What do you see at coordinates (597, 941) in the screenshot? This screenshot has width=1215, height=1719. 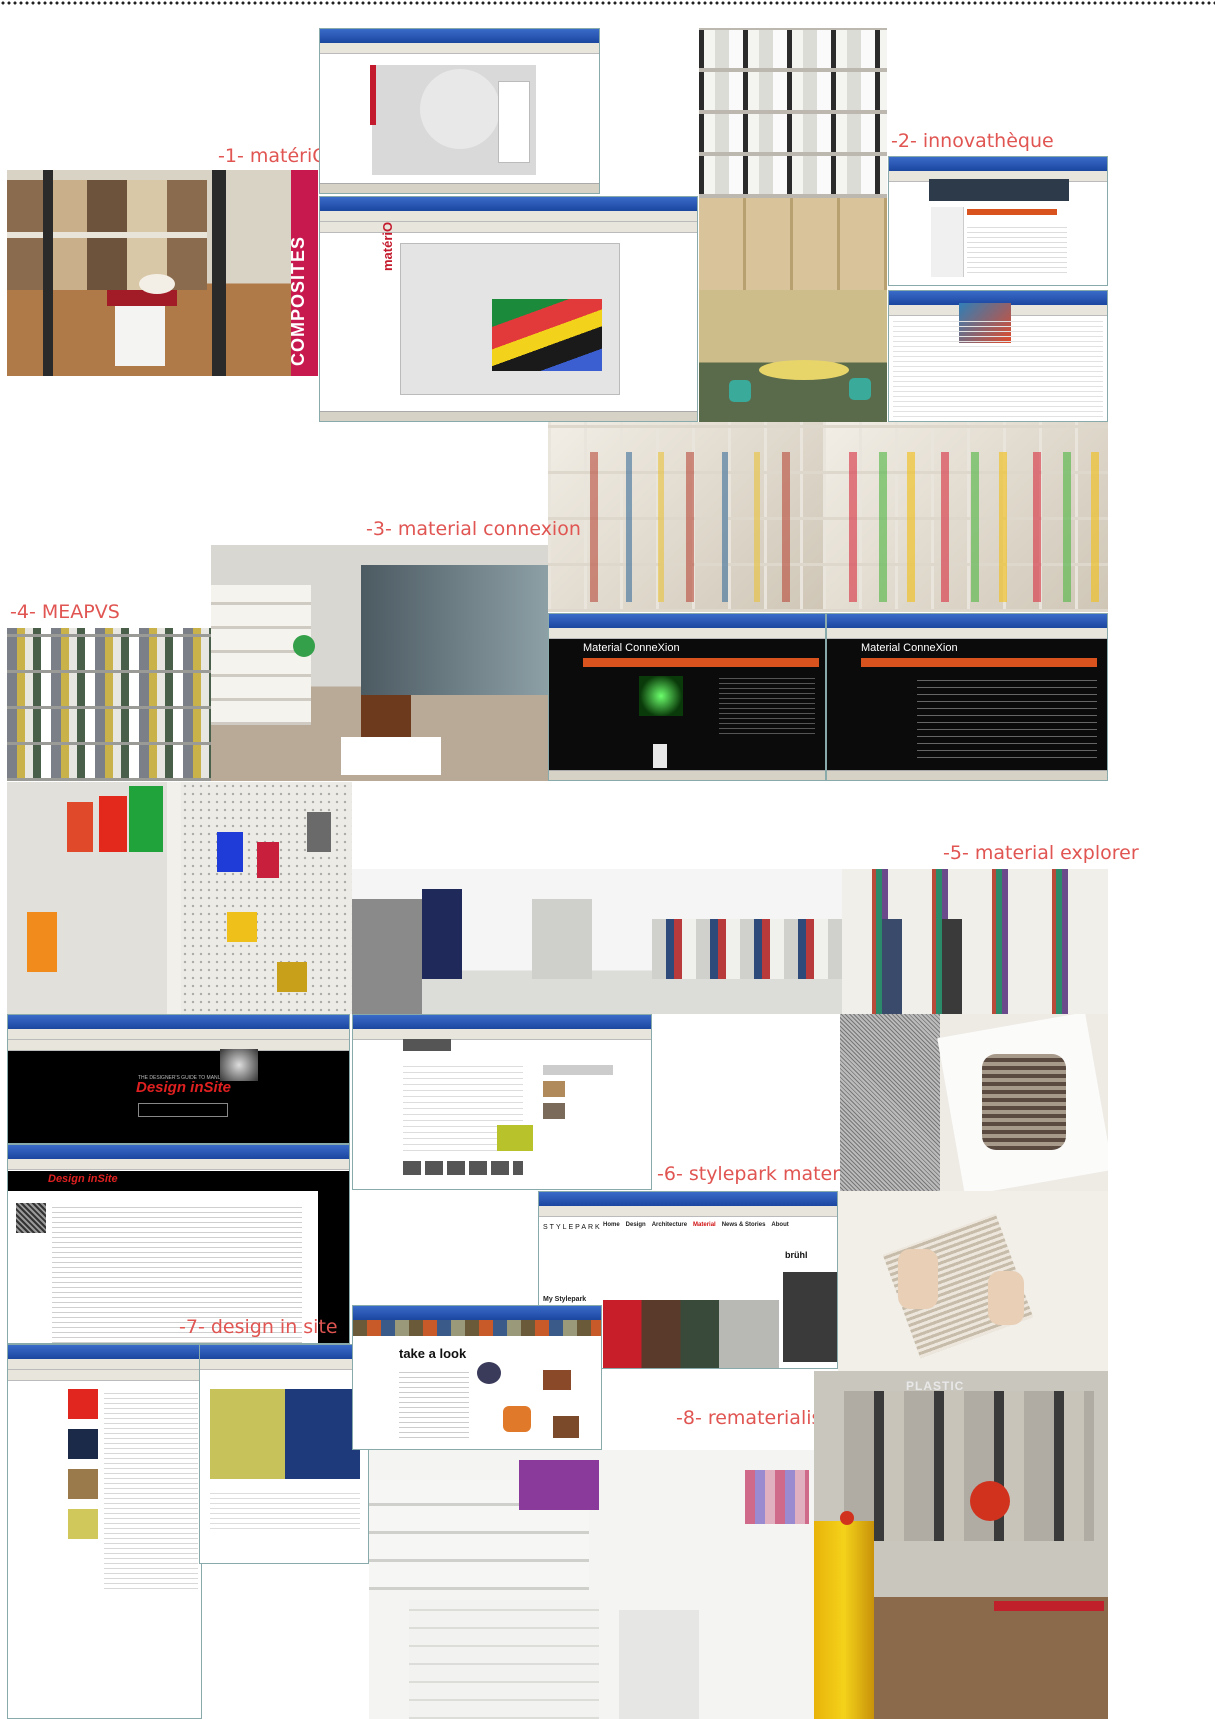 I see `material-explorer-space-photo` at bounding box center [597, 941].